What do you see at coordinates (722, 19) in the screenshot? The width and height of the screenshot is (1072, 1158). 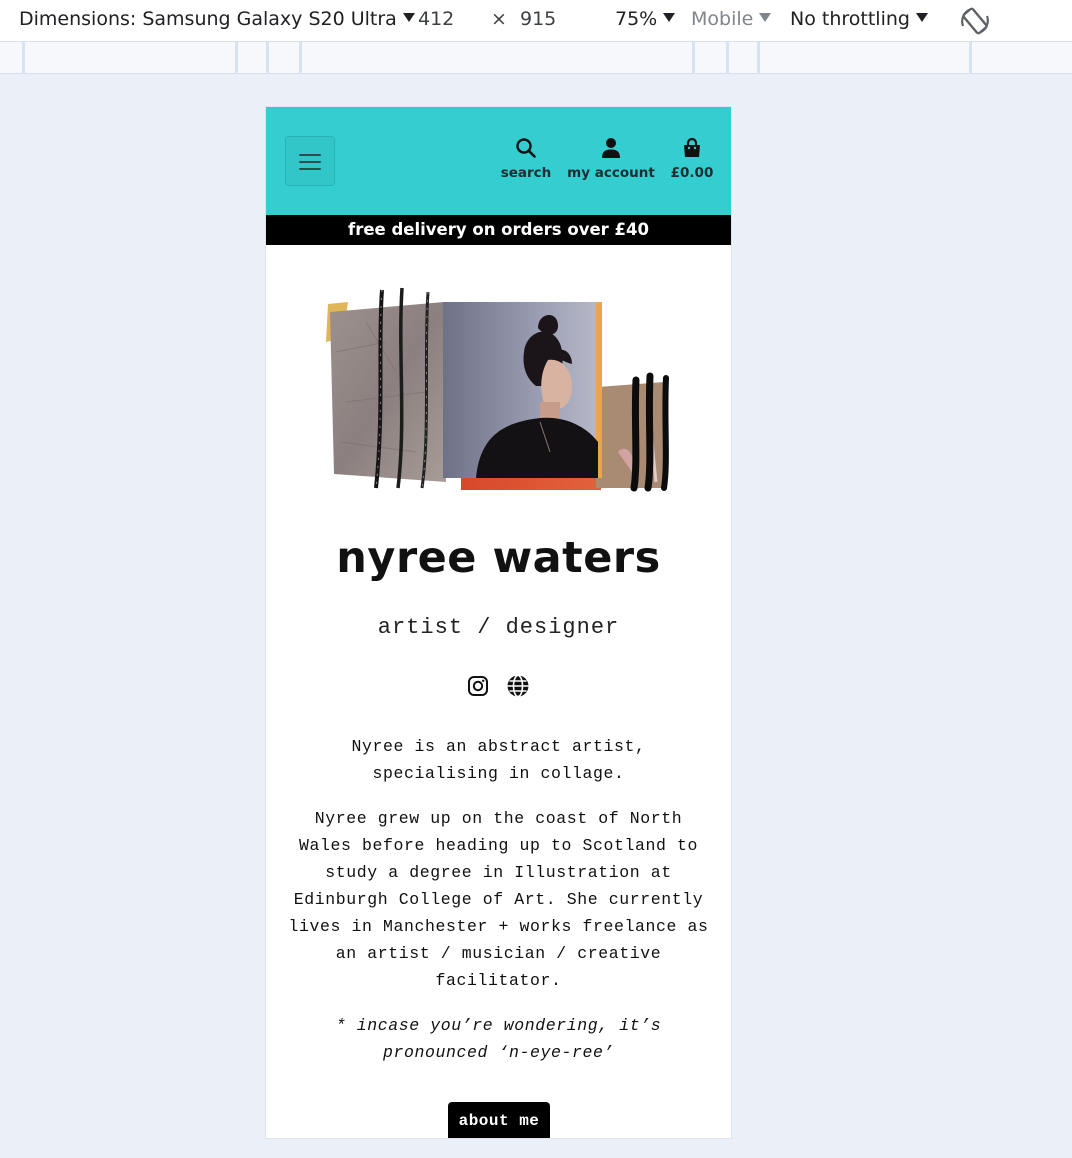 I see `device-type-label: Mobile` at bounding box center [722, 19].